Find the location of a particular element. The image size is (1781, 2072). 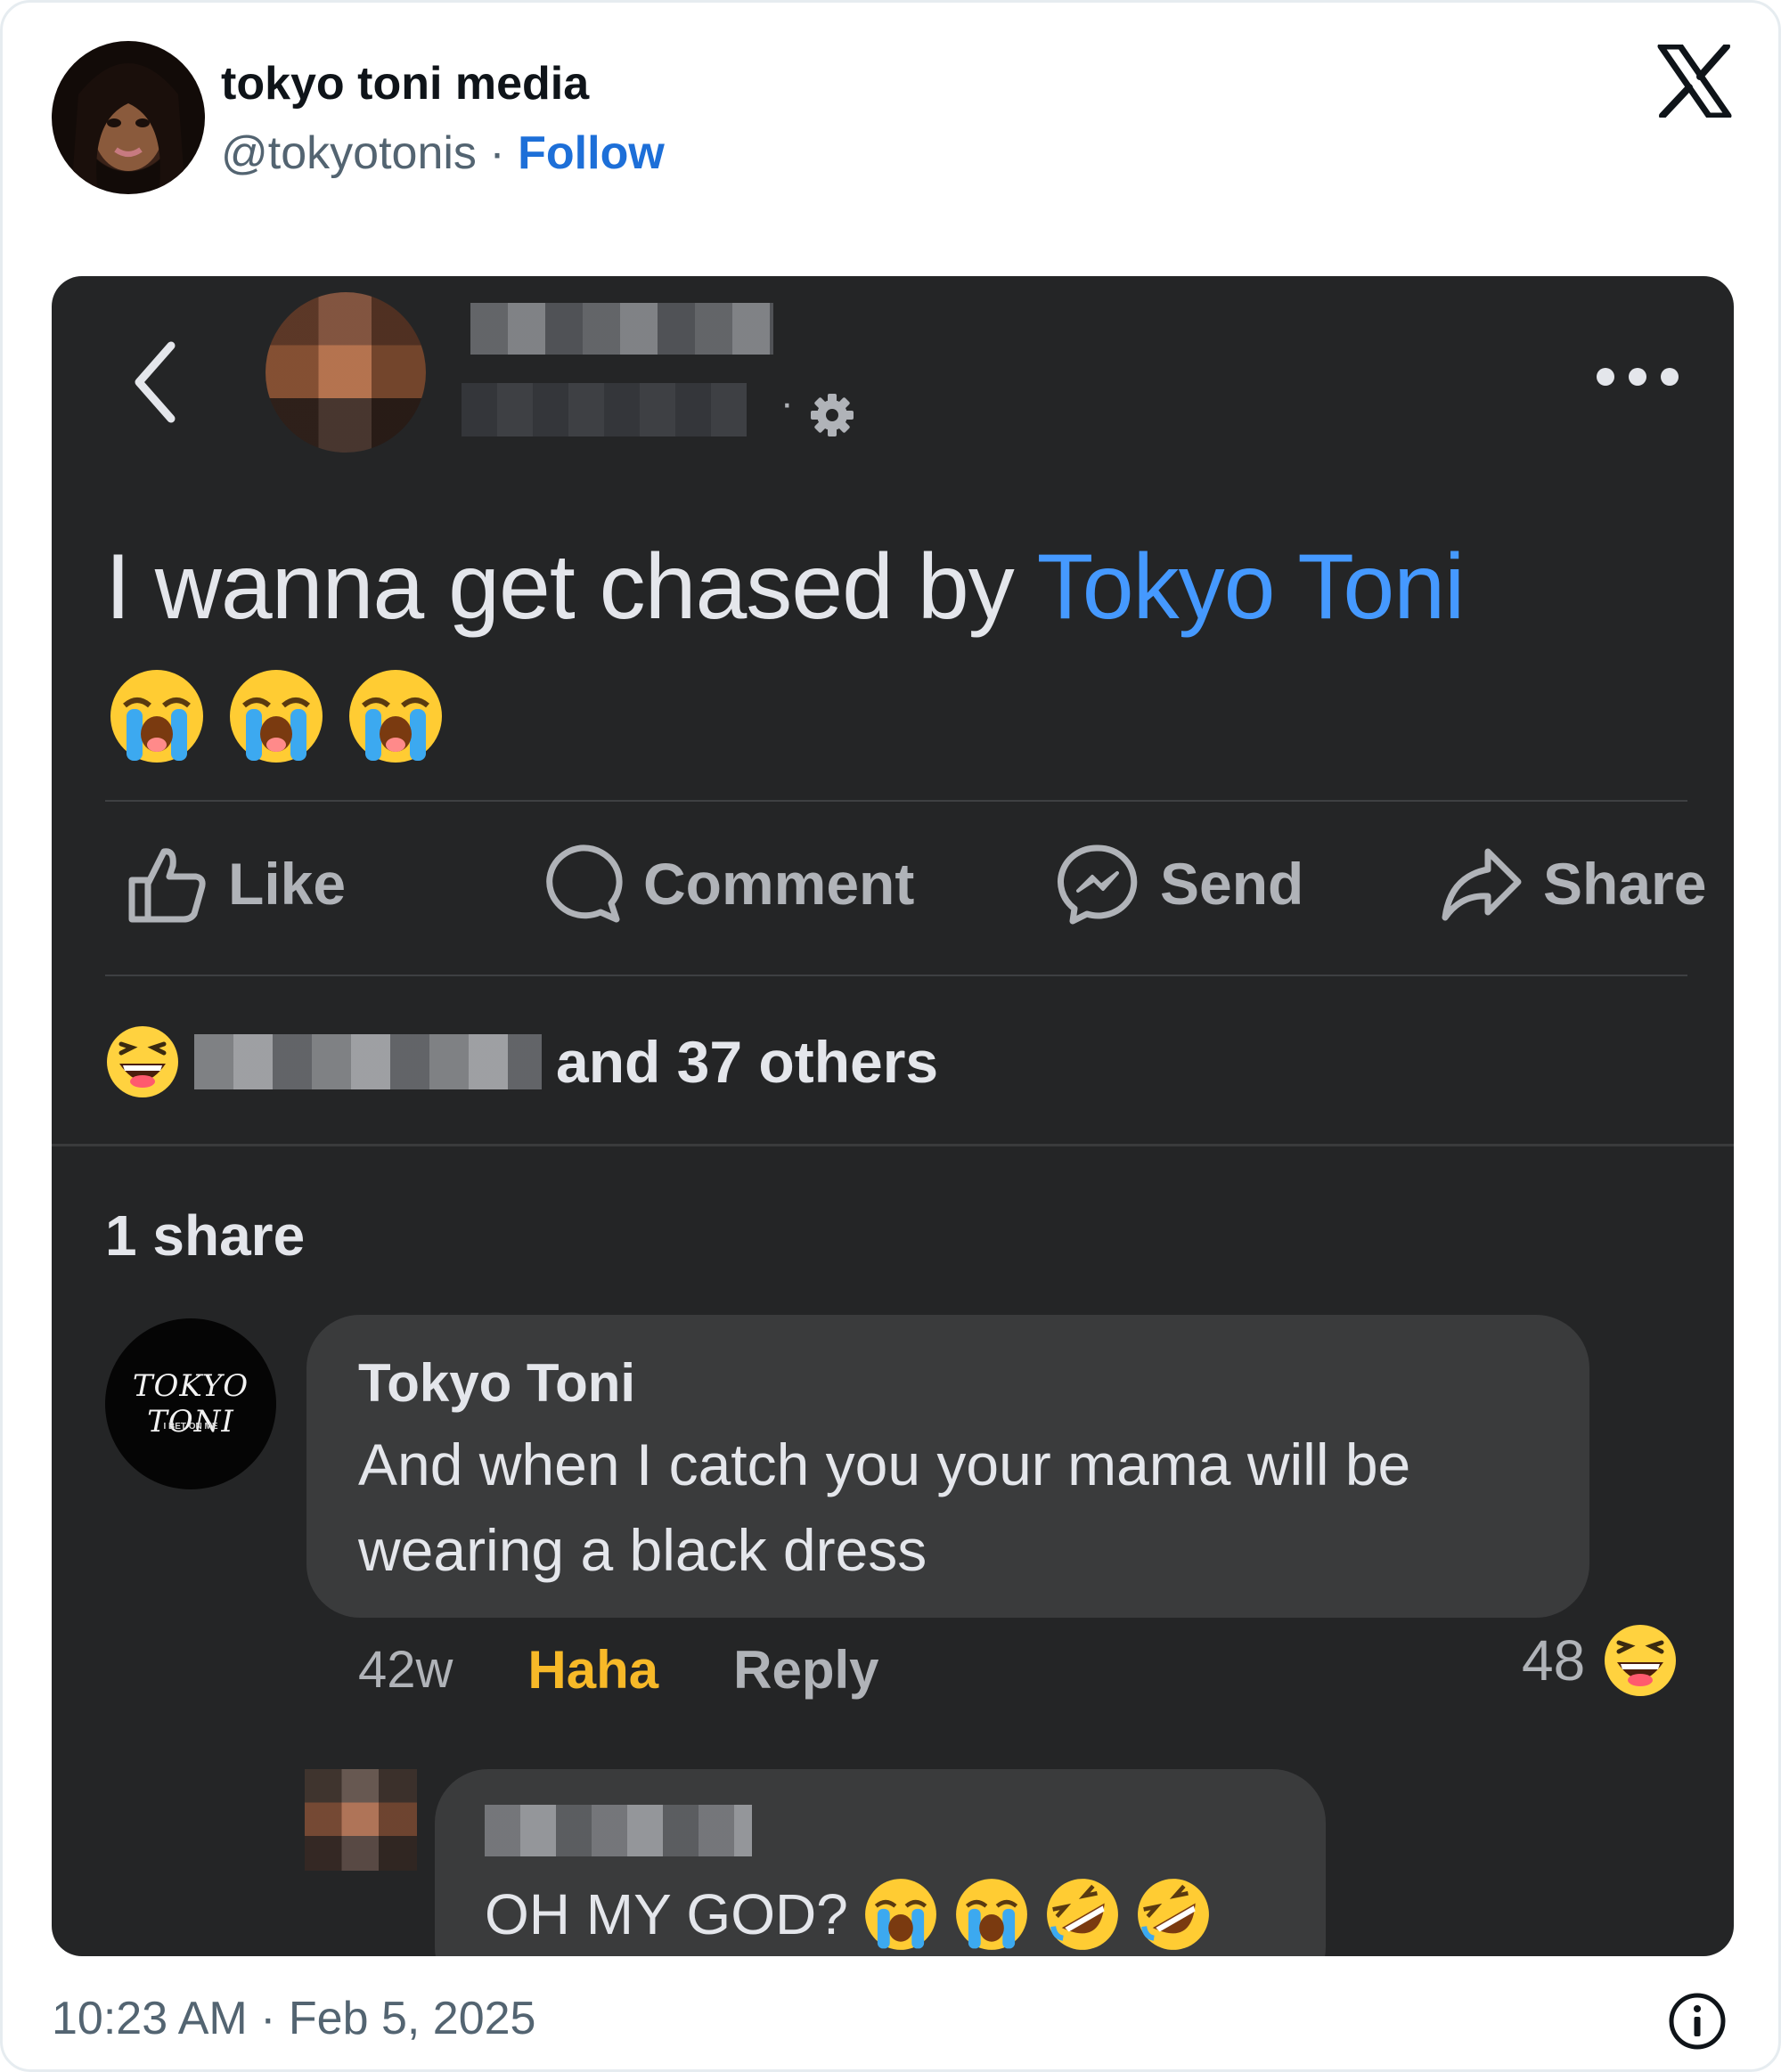

tweet-timestamp: 10:23 AM · Feb 5, 2025 is located at coordinates (293, 2018).